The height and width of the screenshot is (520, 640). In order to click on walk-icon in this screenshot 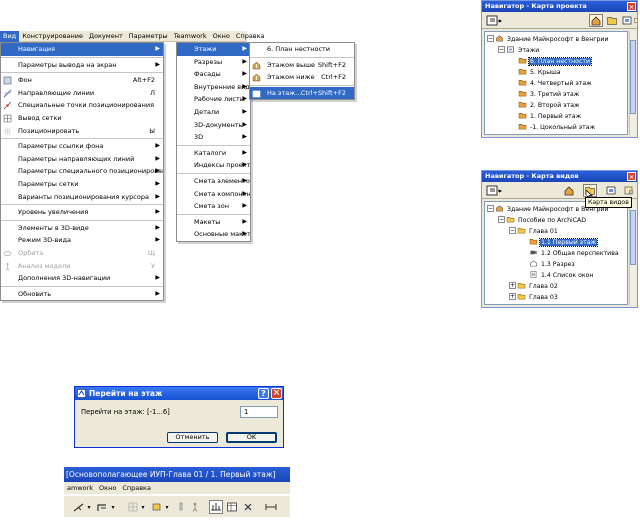, I will do `click(195, 507)`.